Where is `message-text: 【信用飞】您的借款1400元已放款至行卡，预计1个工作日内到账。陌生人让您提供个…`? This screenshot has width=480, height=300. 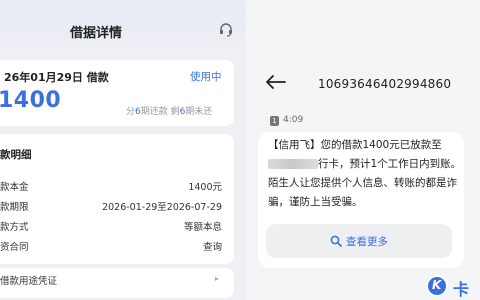
message-text: 【信用飞】您的借款1400元已放款至行卡，预计1个工作日内到账。陌生人让您提供个… is located at coordinates (365, 173).